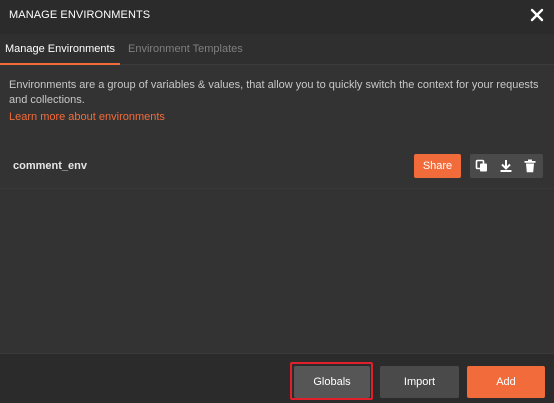 This screenshot has width=554, height=403. I want to click on modal-title: MANAGE ENVIRONMENTS, so click(80, 15).